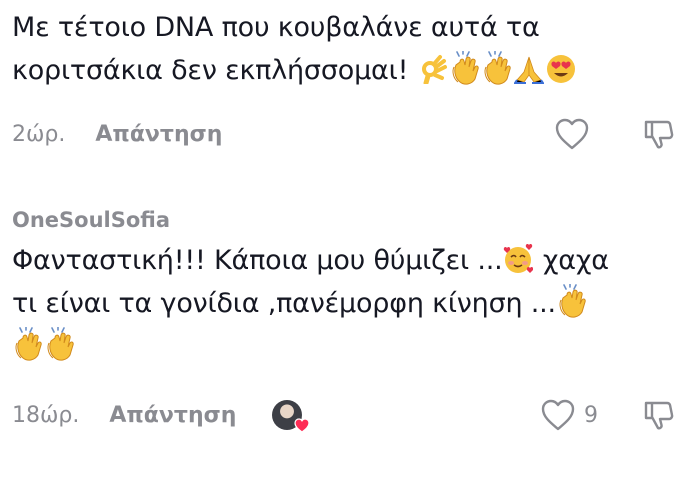  Describe the element at coordinates (518, 259) in the screenshot. I see `smiling-face-with-hearts-icon` at that location.